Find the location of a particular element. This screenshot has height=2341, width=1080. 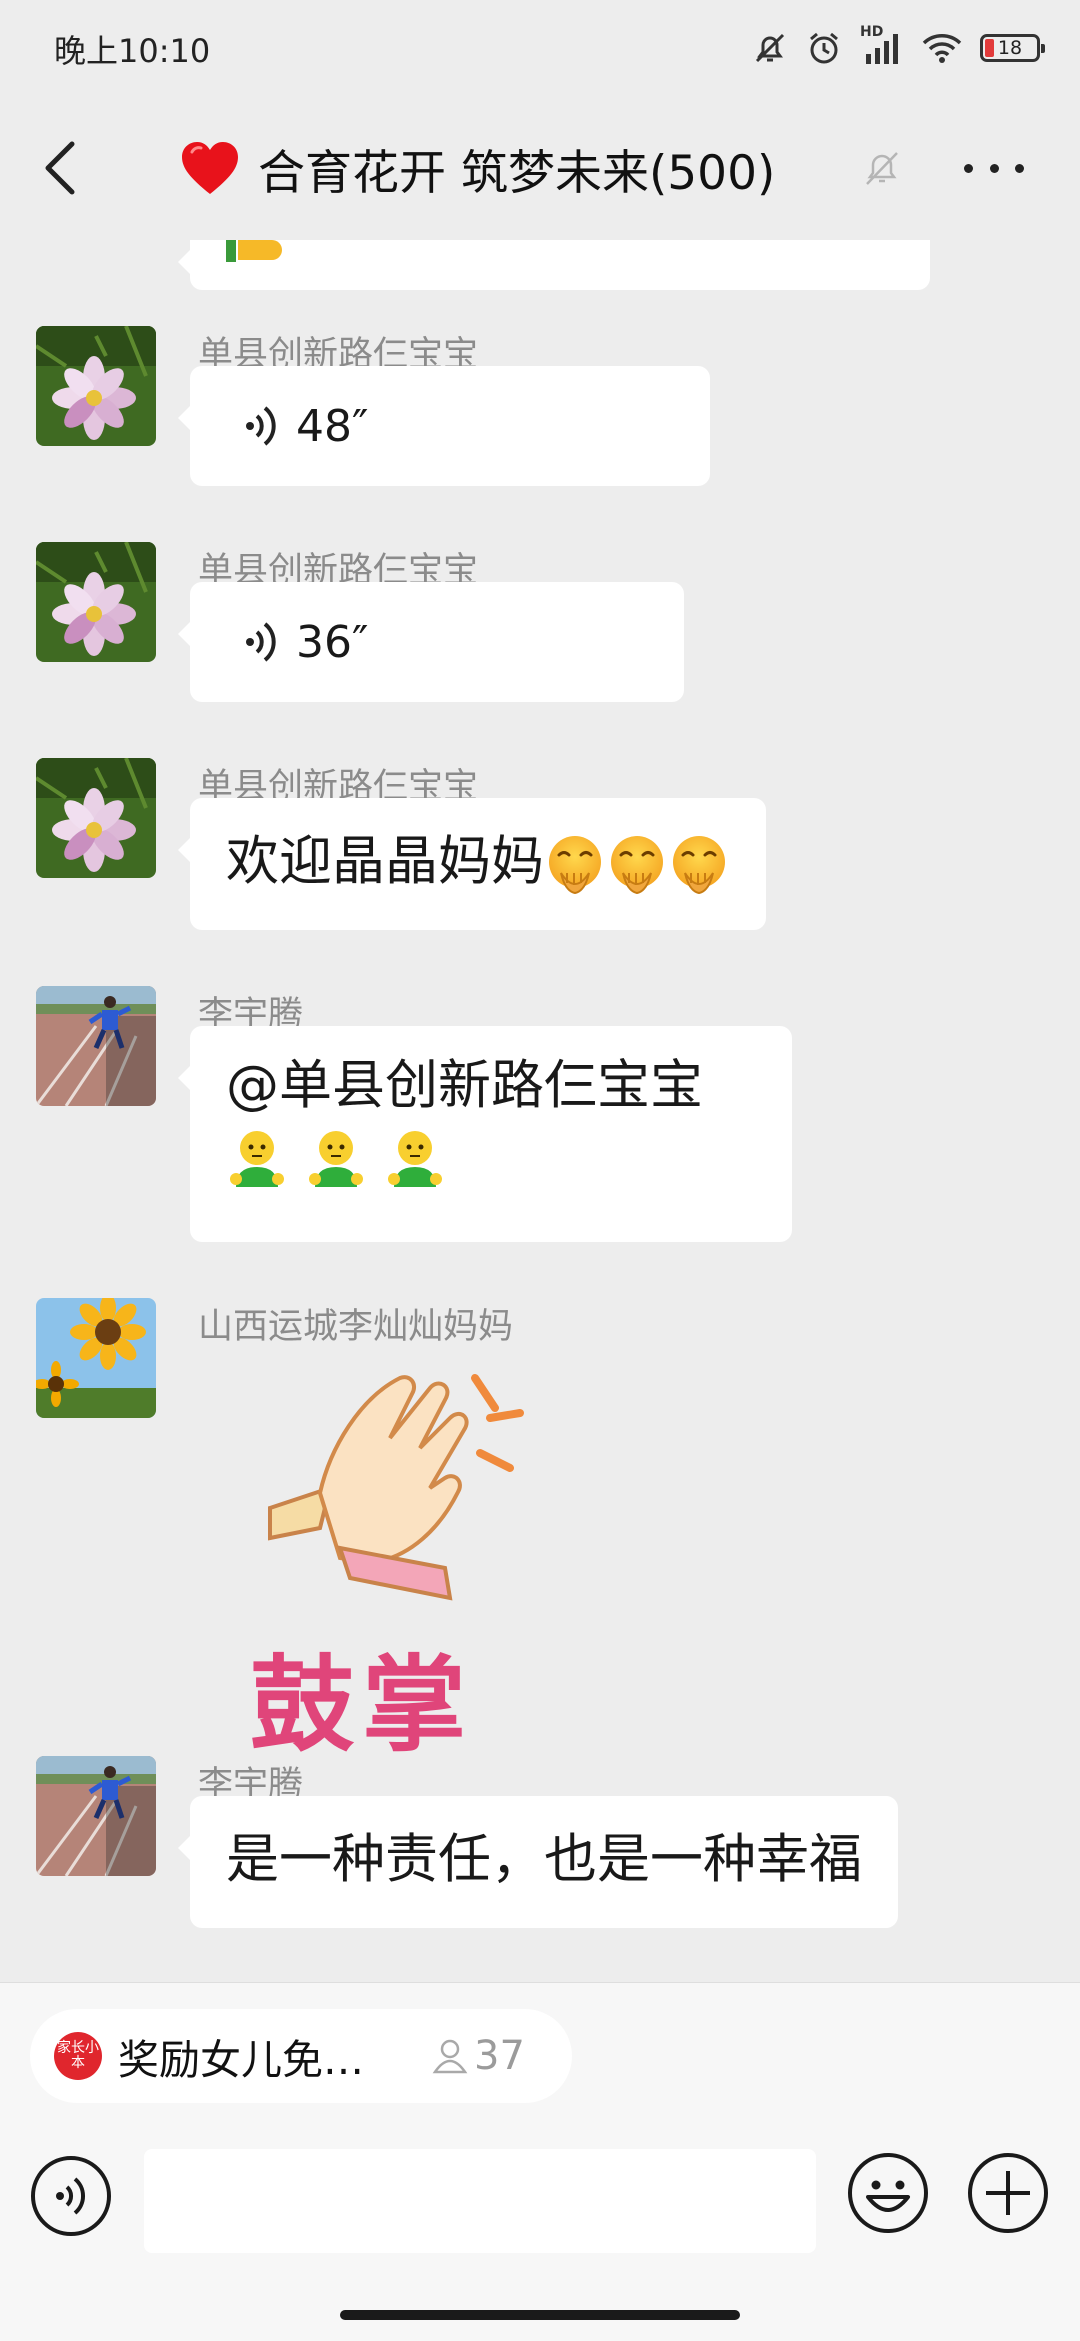

battery-icon: 18 is located at coordinates (1012, 48).